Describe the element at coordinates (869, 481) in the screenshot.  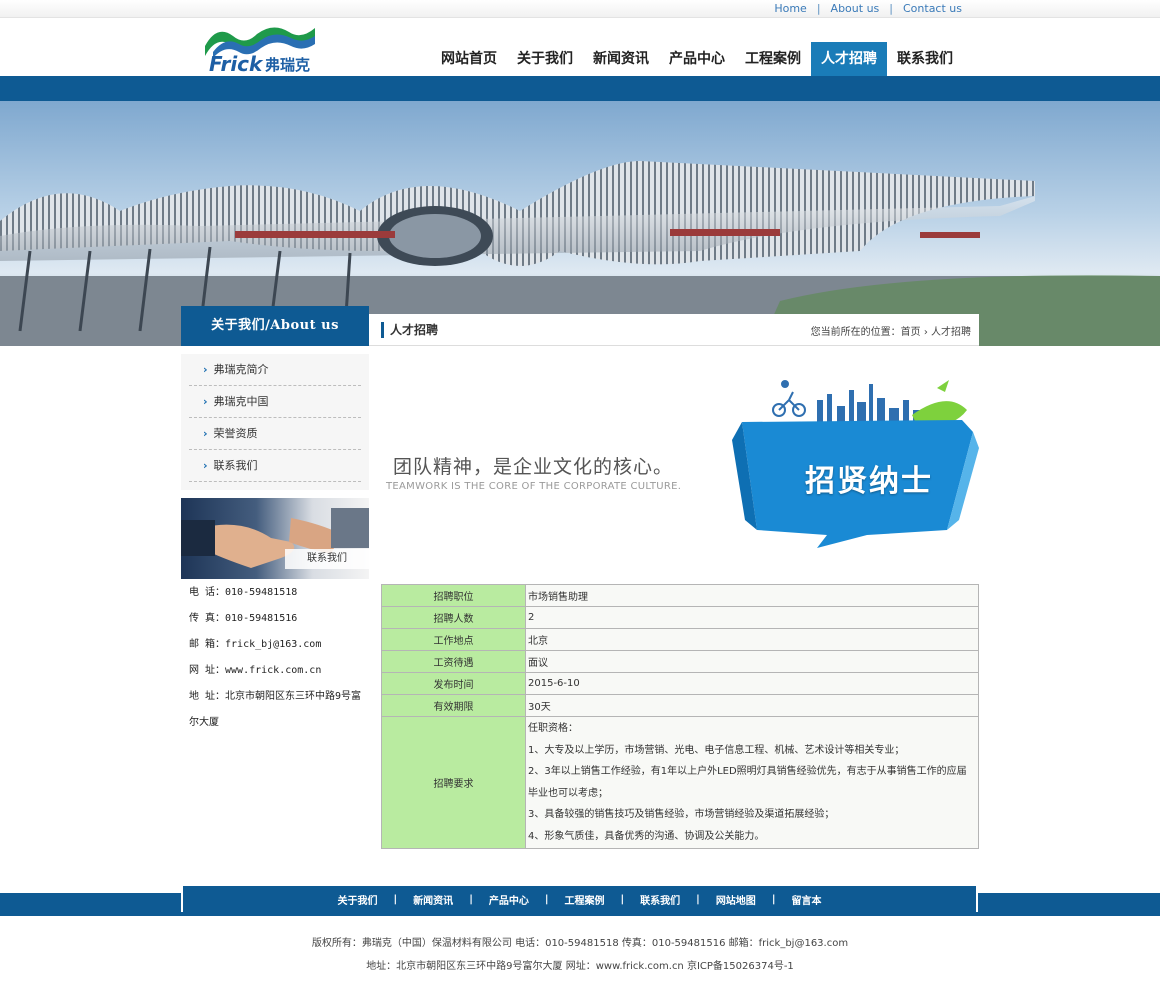
I see `recruit-badge-title: 招贤纳士` at that location.